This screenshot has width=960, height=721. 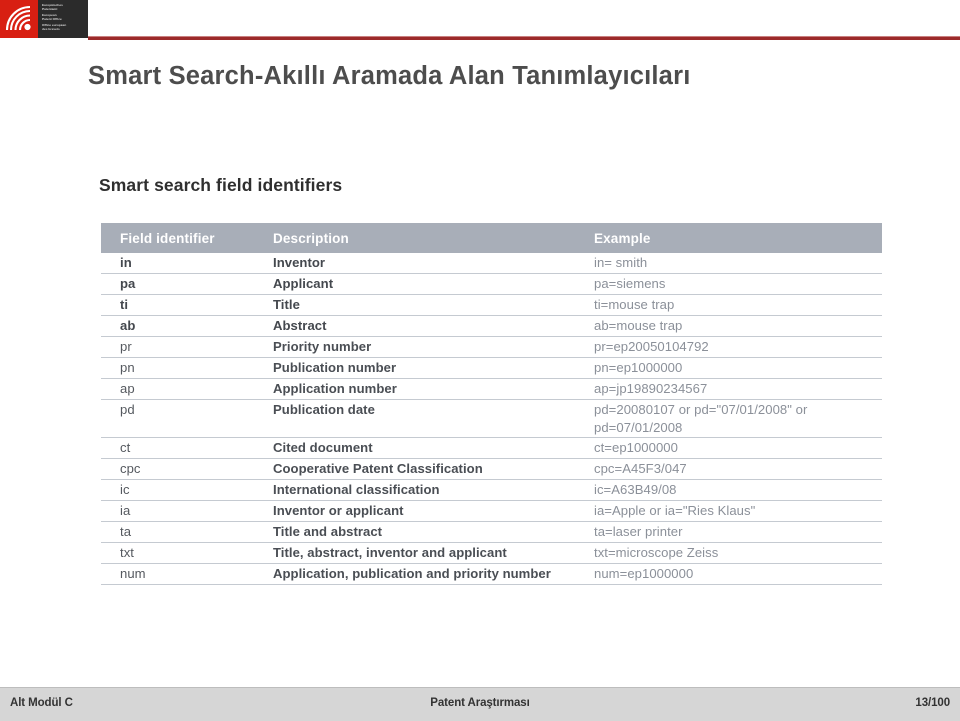 I want to click on cell-identifier: pd, so click(x=127, y=409).